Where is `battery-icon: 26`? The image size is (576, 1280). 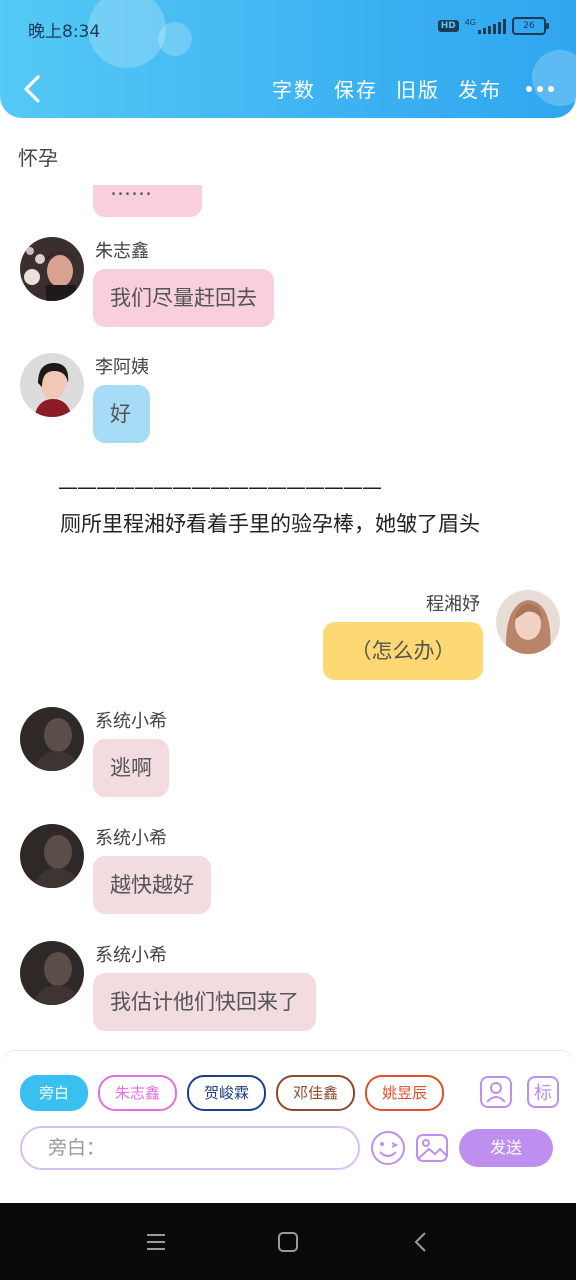 battery-icon: 26 is located at coordinates (530, 26).